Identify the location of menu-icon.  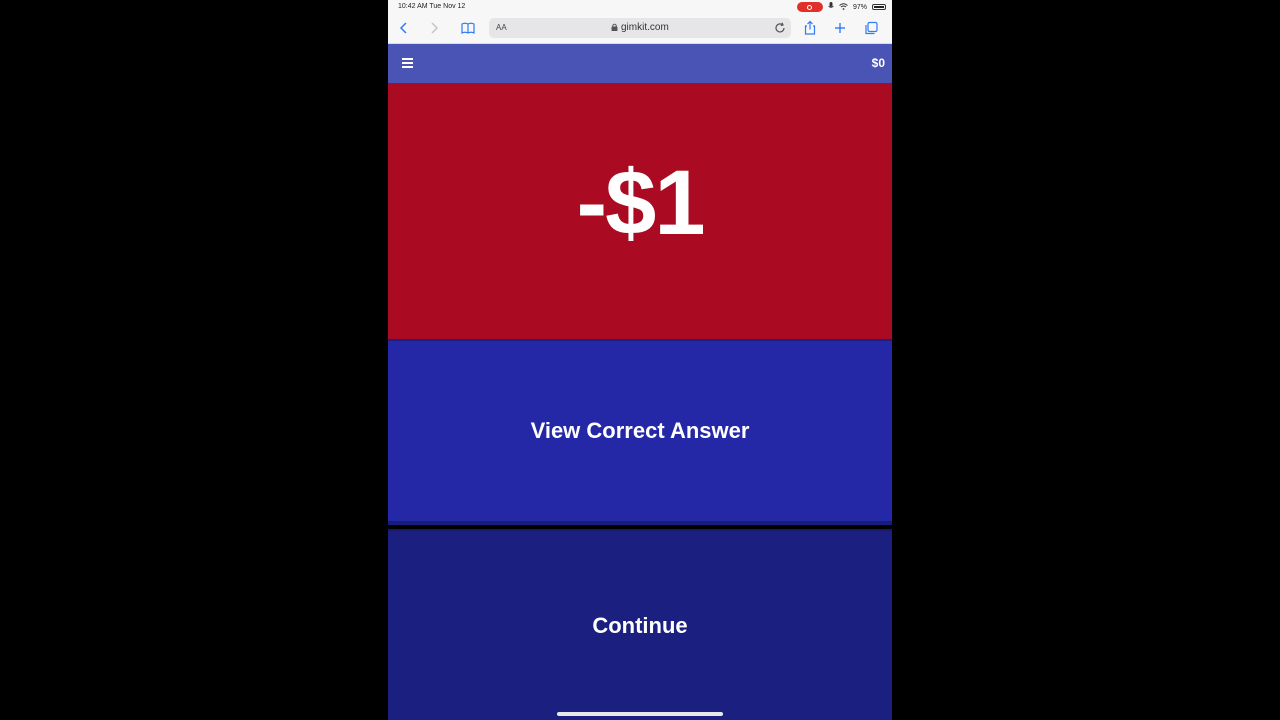
(407, 63).